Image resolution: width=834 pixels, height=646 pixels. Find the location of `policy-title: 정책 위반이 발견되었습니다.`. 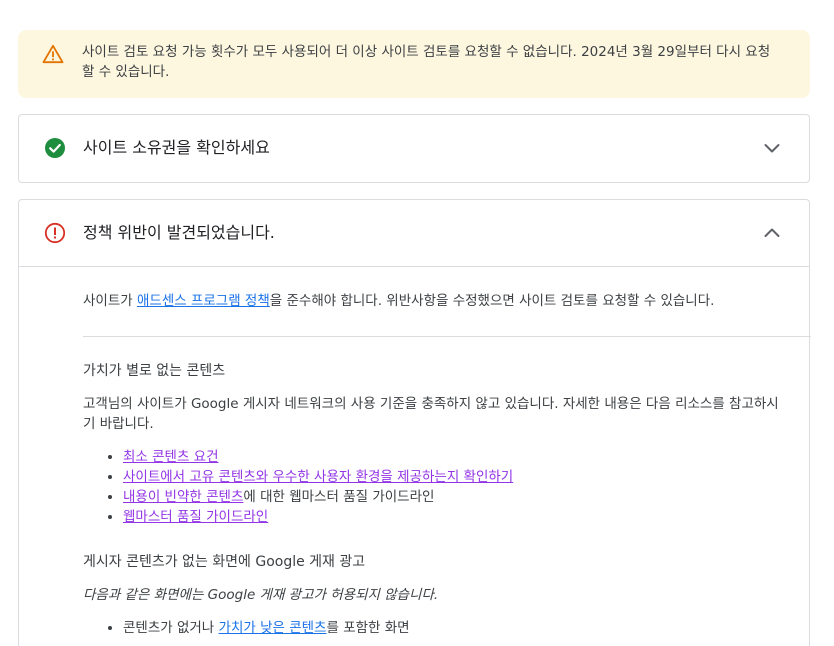

policy-title: 정책 위반이 발견되었습니다. is located at coordinates (179, 232).